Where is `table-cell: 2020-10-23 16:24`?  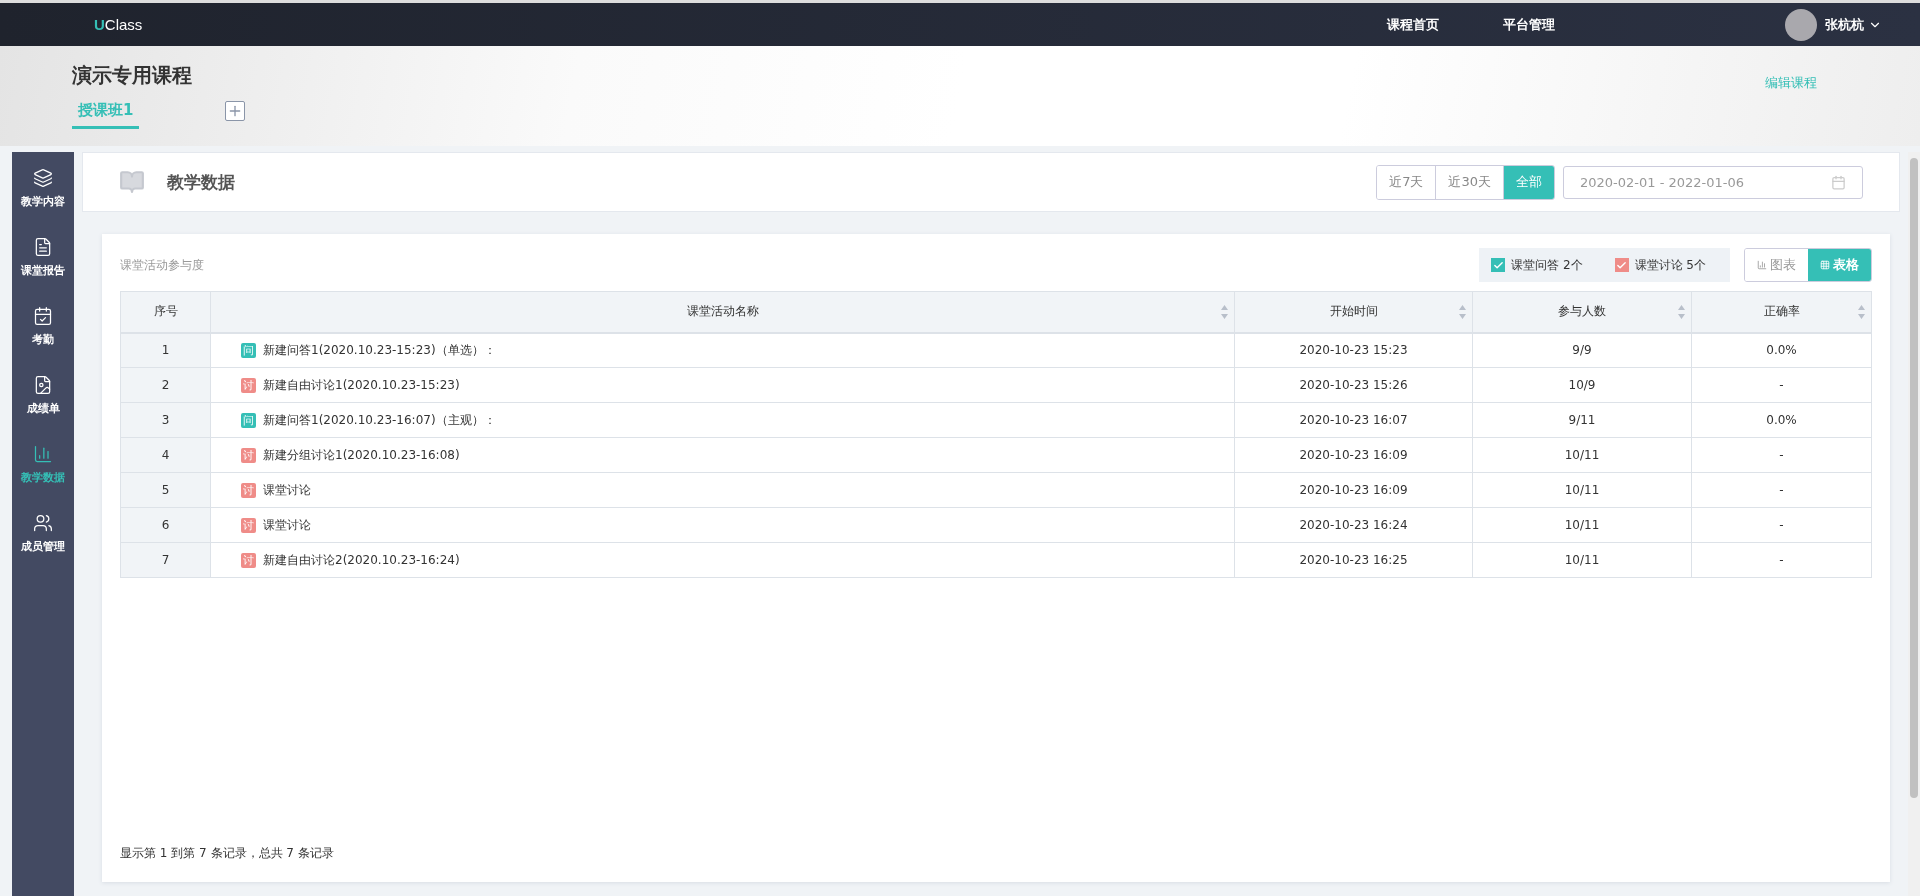
table-cell: 2020-10-23 16:24 is located at coordinates (1353, 525).